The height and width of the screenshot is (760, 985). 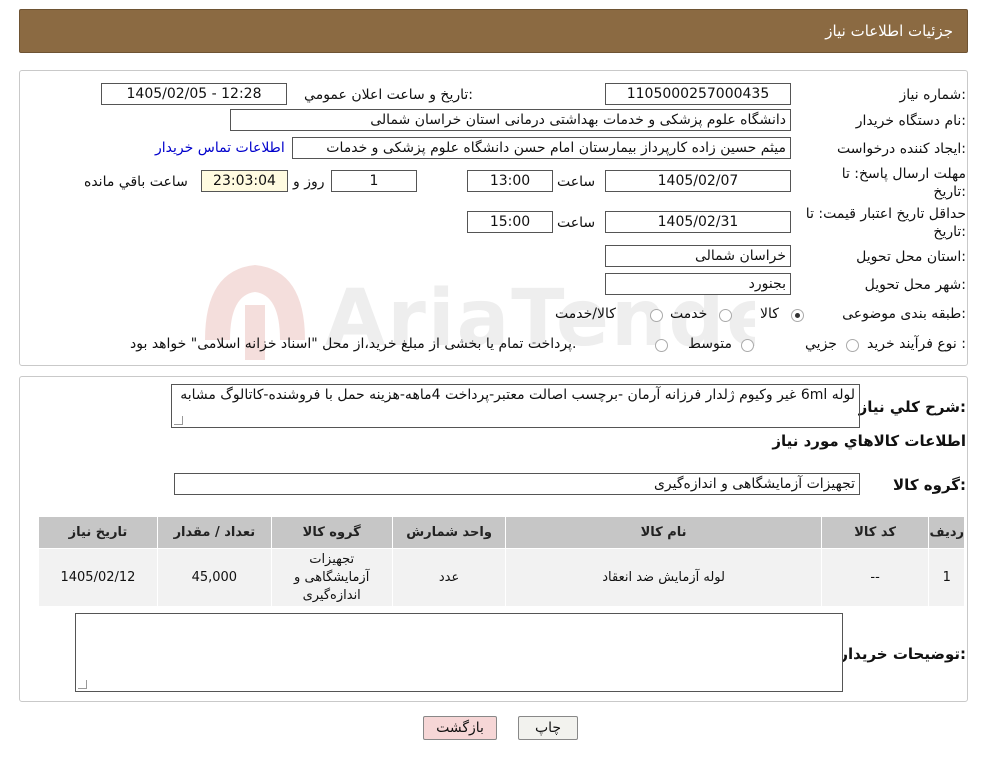 What do you see at coordinates (98, 577) in the screenshot?
I see `cell-date: 1405/02/12` at bounding box center [98, 577].